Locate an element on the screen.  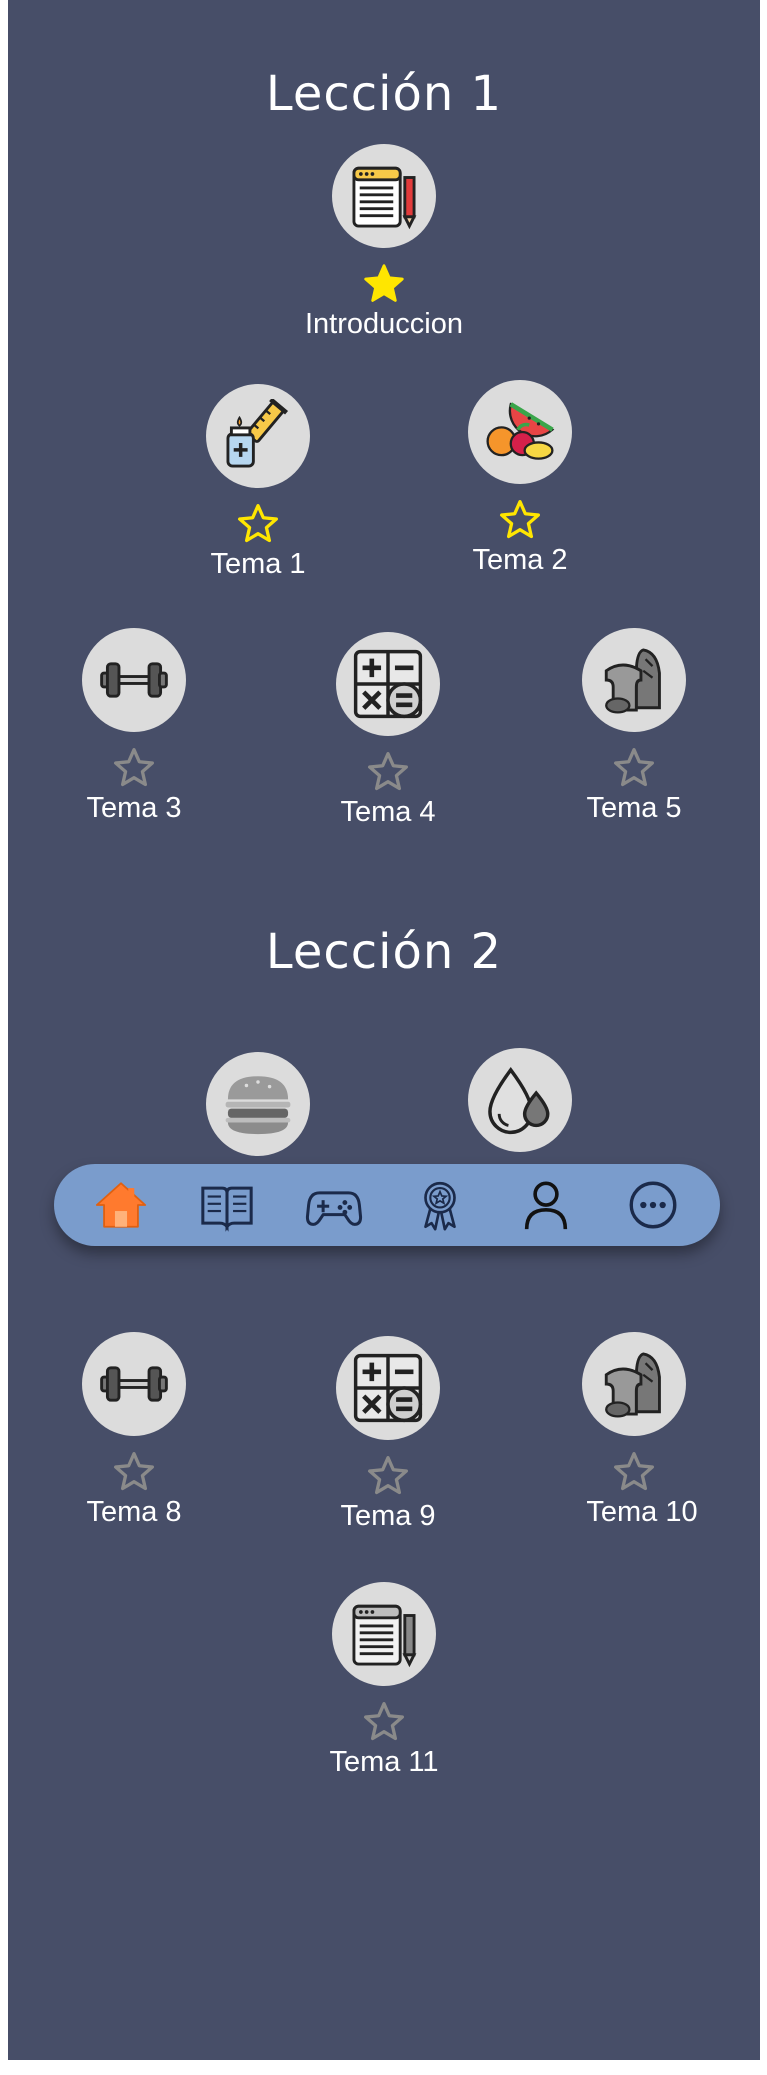
tema-10-node: Tema 10 is located at coordinates (634, 1430).